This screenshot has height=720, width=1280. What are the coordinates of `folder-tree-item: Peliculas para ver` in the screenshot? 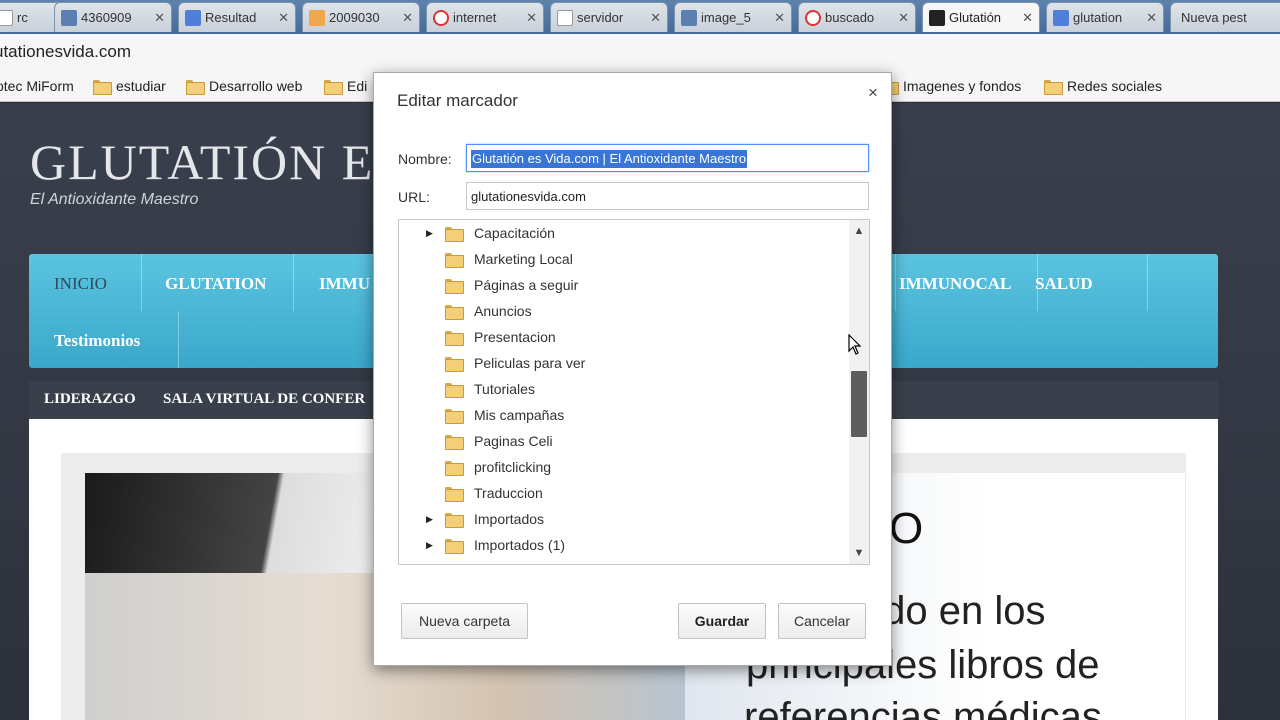 It's located at (619, 363).